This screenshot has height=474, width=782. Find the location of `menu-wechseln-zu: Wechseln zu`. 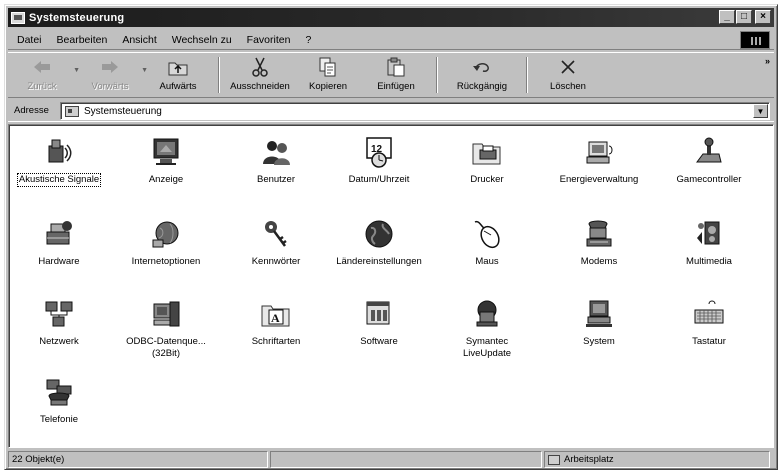

menu-wechseln-zu: Wechseln zu is located at coordinates (202, 40).